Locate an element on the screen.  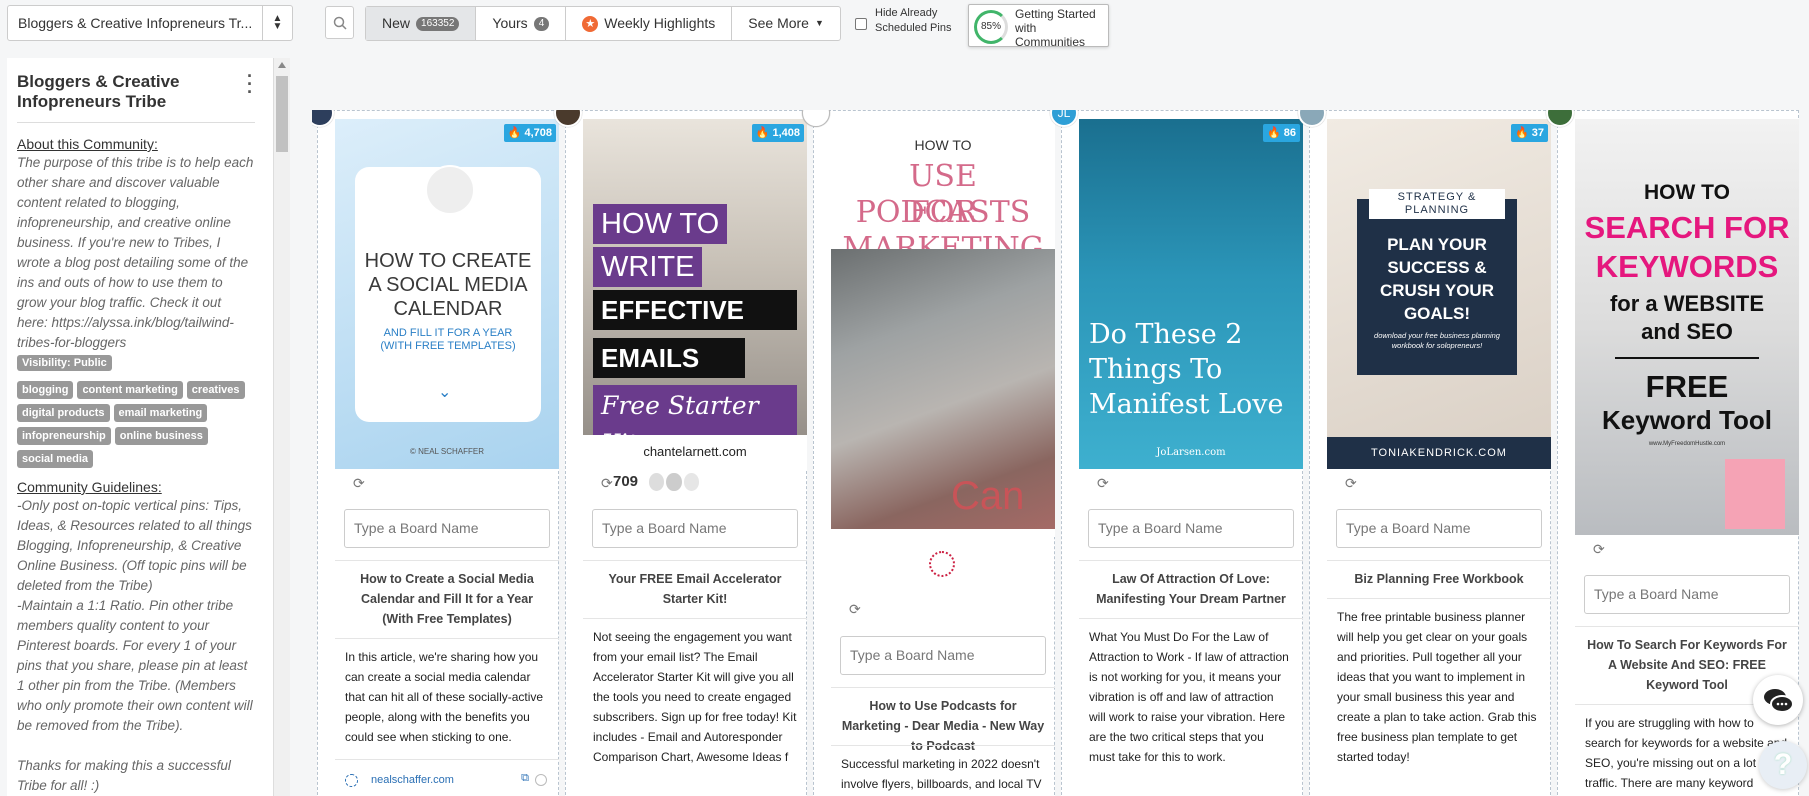
hide-scheduled-toggle: Hide Already Scheduled Pins is located at coordinates (910, 21).